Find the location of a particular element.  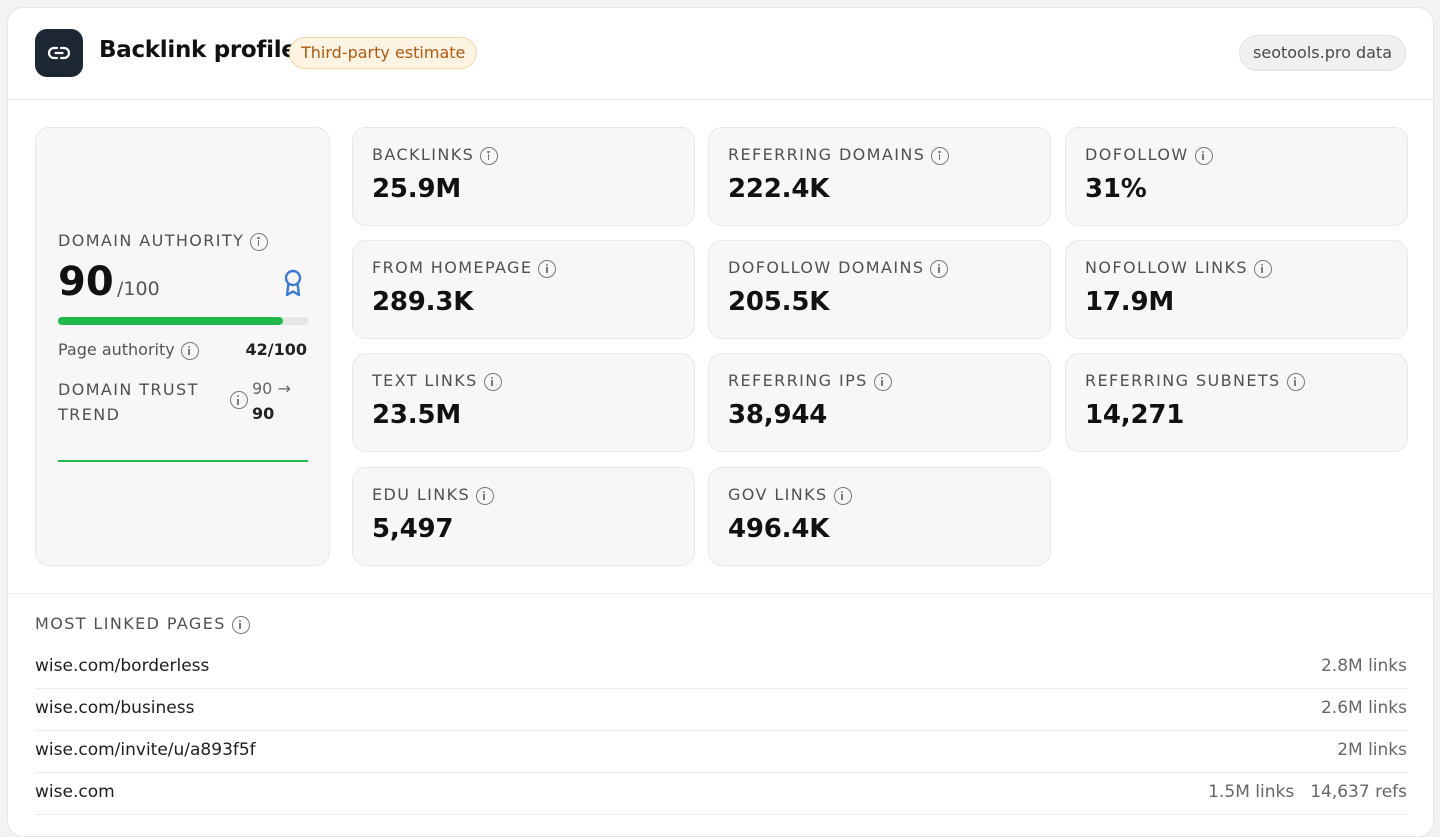

links-count: 2.8M links is located at coordinates (1363, 666).